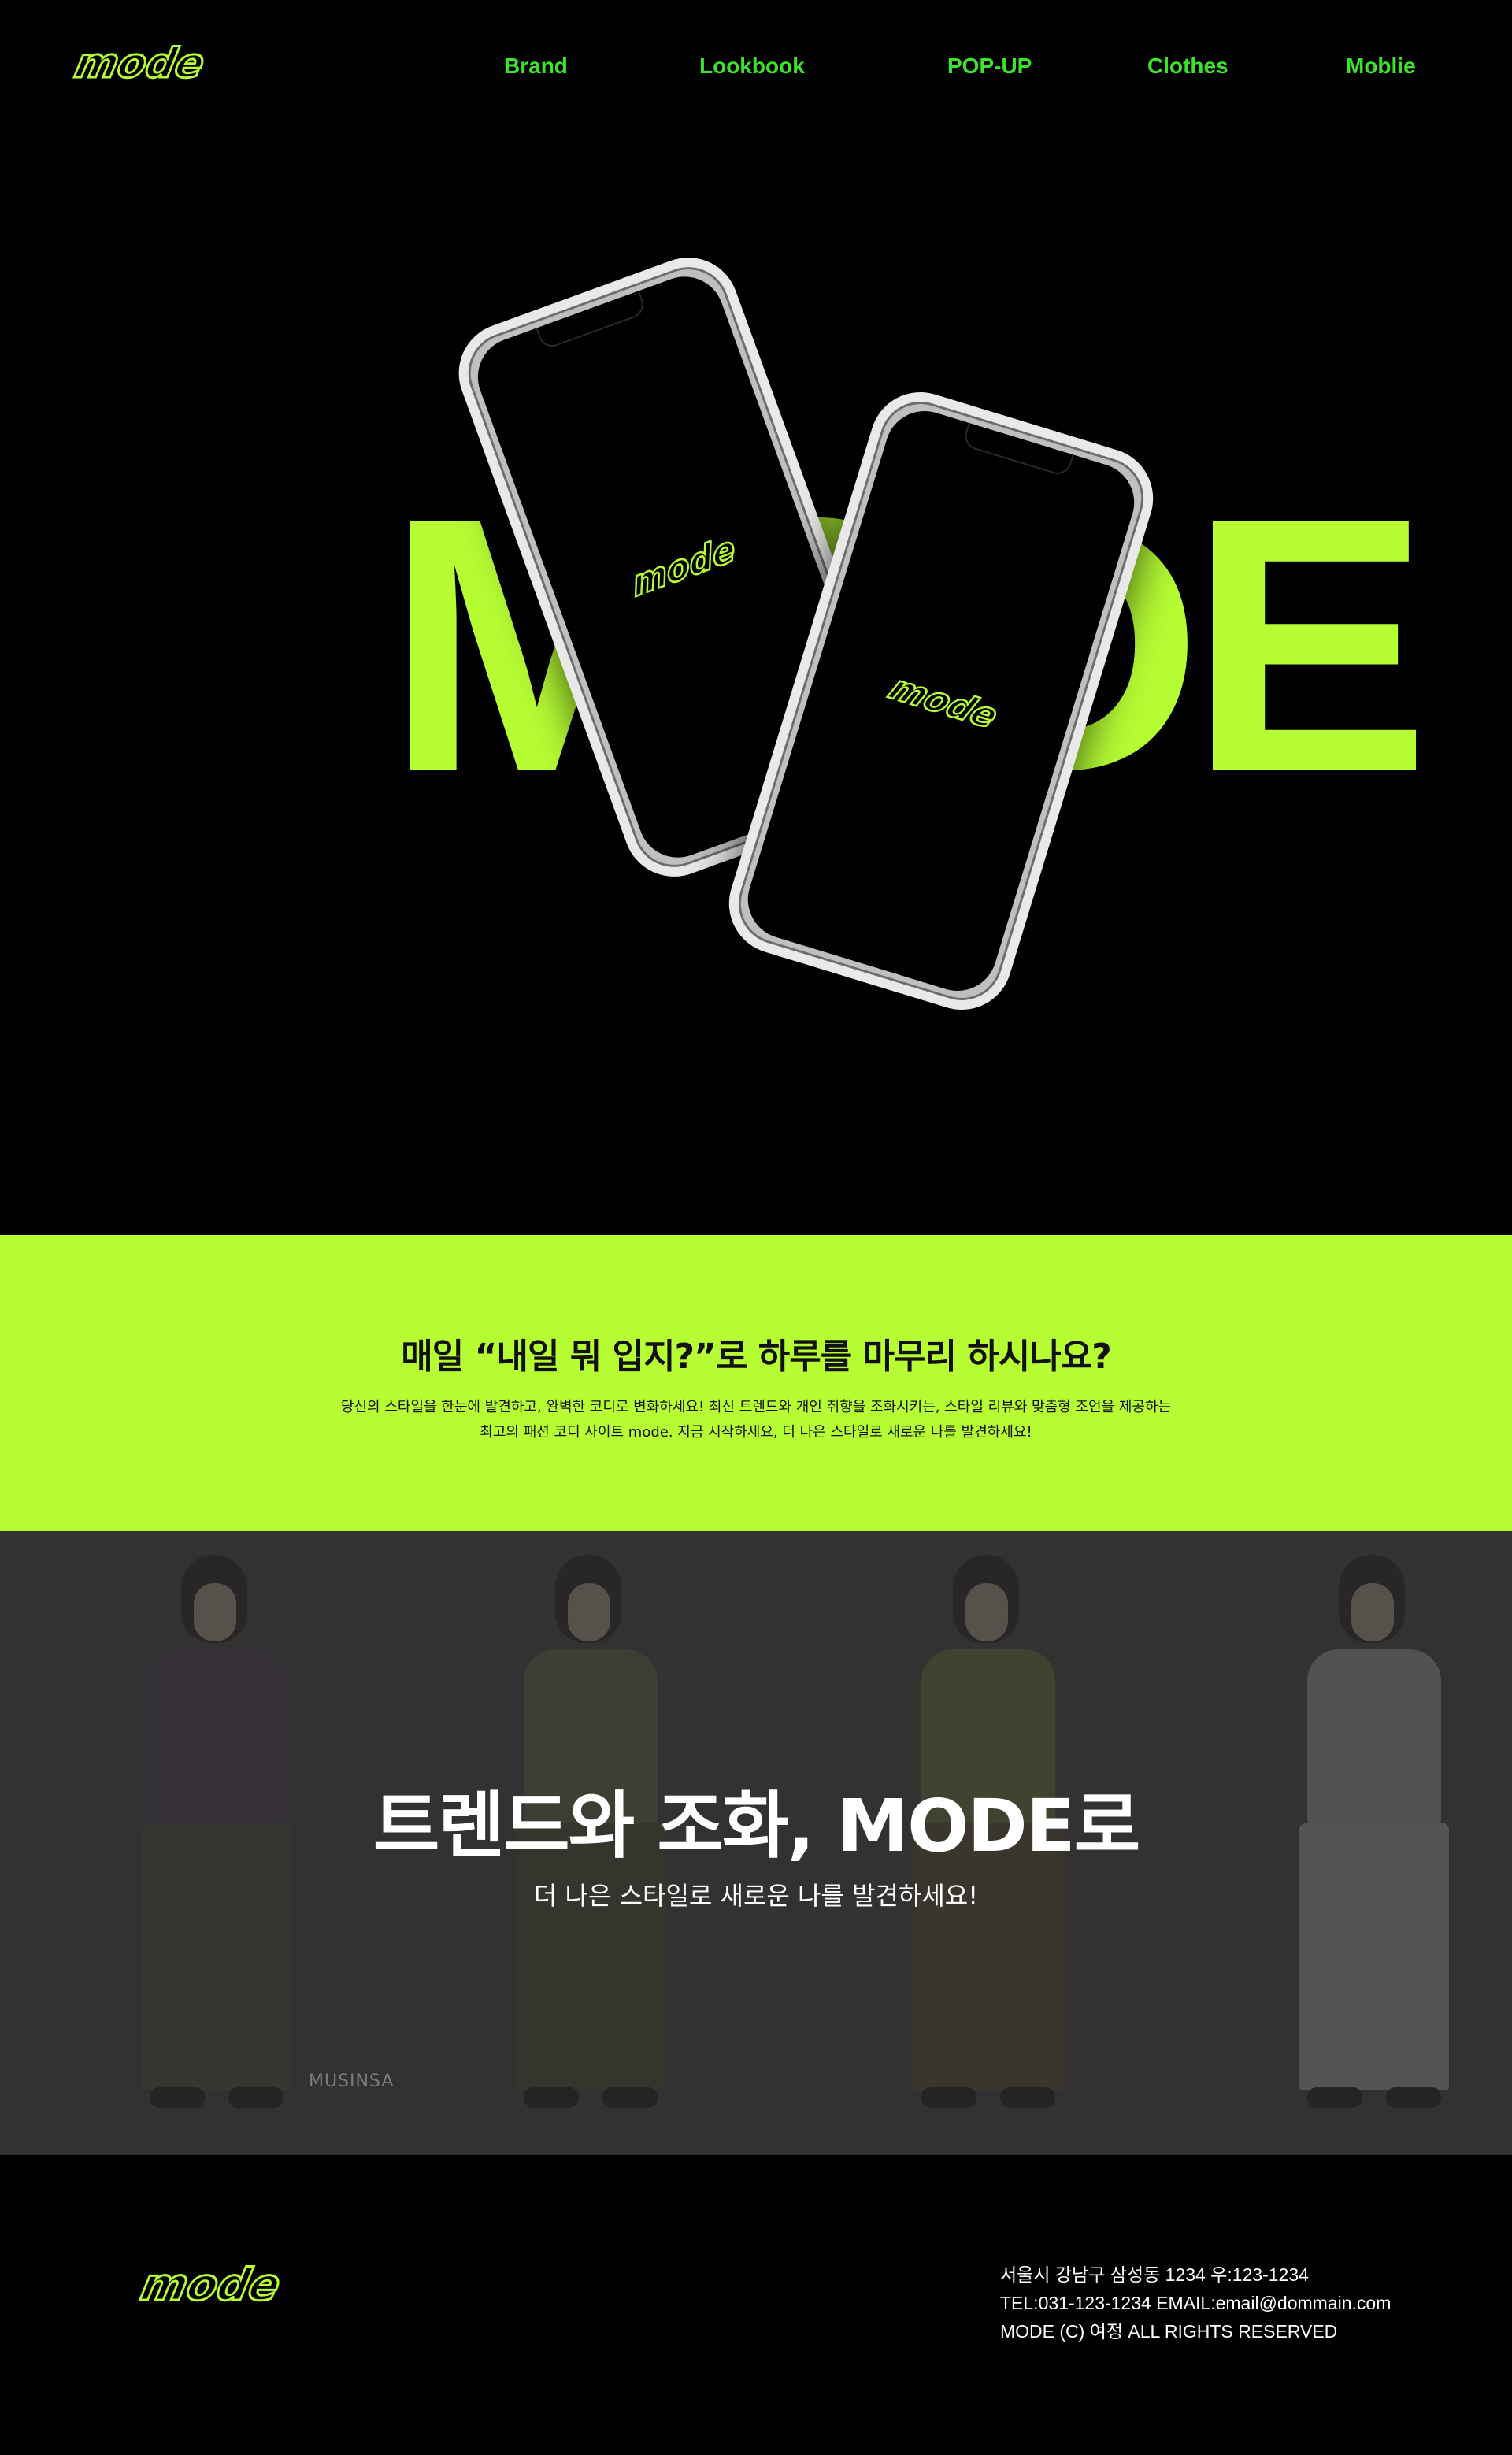 The height and width of the screenshot is (2455, 1512). What do you see at coordinates (352, 2081) in the screenshot?
I see `image-watermark: MUSINSA` at bounding box center [352, 2081].